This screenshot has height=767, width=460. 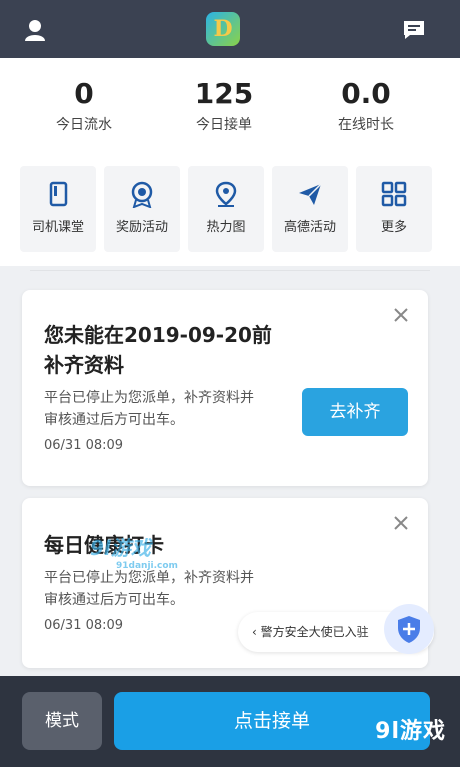 What do you see at coordinates (120, 548) in the screenshot?
I see `watermark-brand-text: 9l游戏` at bounding box center [120, 548].